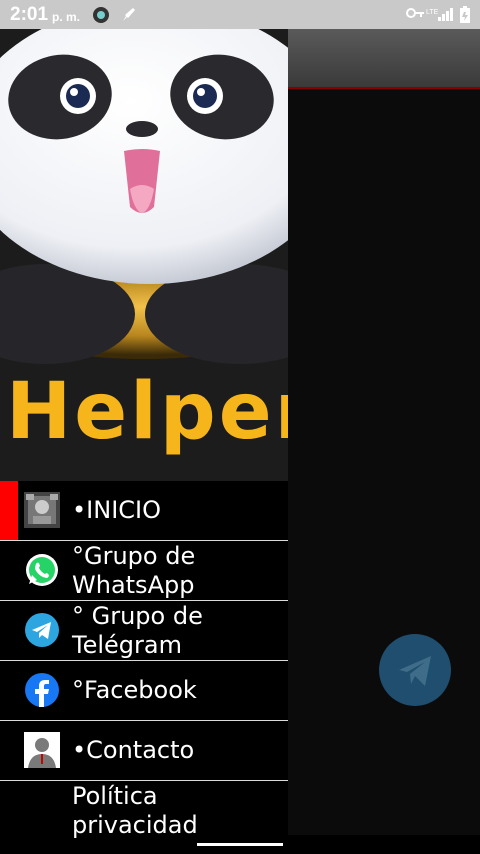 This screenshot has width=480, height=854. What do you see at coordinates (42, 570) in the screenshot?
I see `whatsapp-icon` at bounding box center [42, 570].